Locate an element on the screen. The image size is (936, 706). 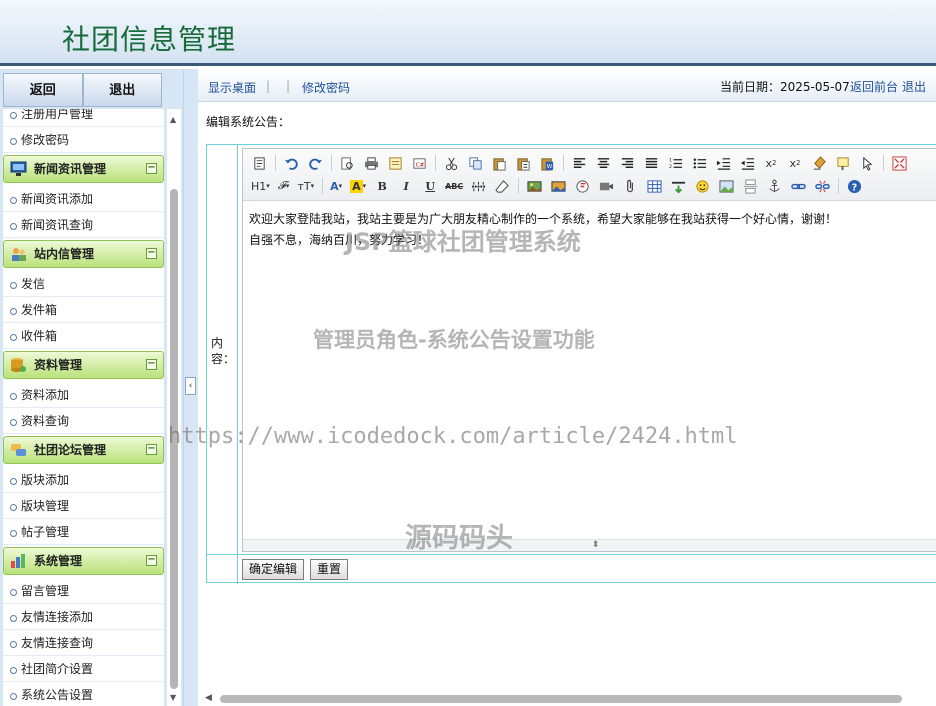
outdent-icon is located at coordinates (747, 163).